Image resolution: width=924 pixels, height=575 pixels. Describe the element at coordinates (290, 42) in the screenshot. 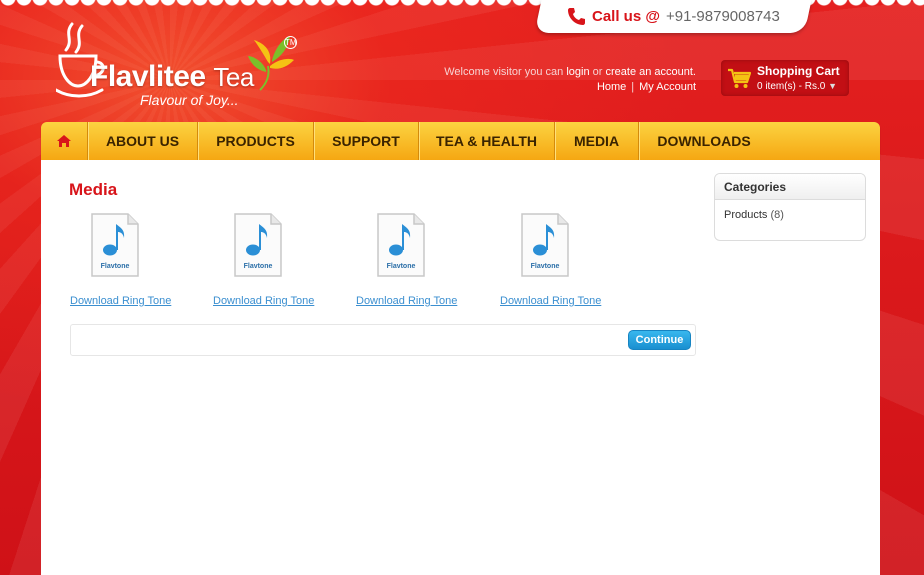

I see `trademark-badge: TM` at that location.